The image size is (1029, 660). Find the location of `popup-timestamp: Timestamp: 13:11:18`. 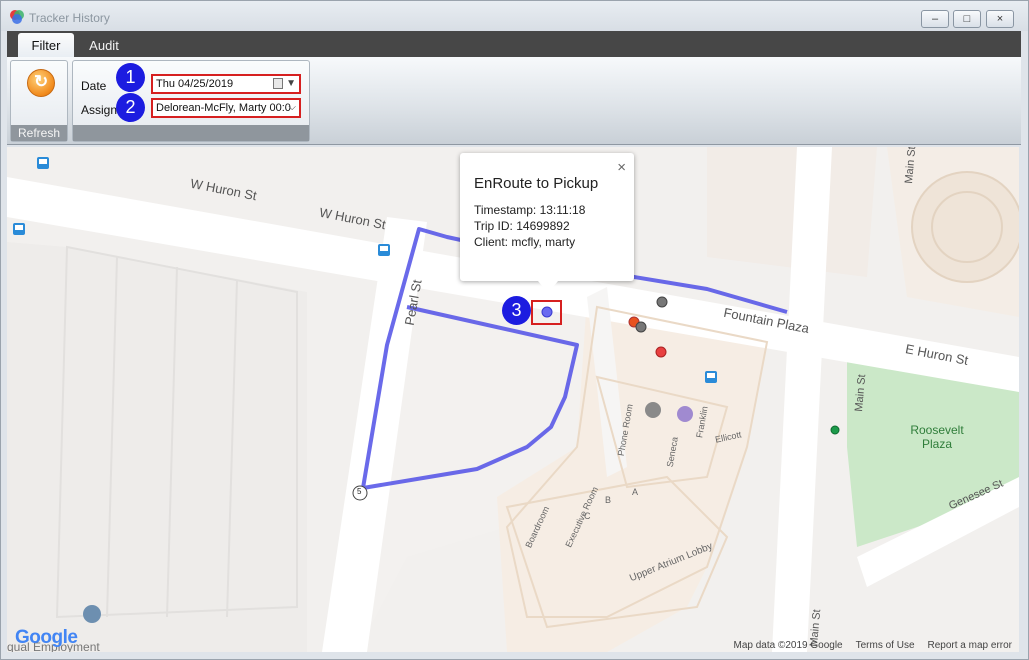

popup-timestamp: Timestamp: 13:11:18 is located at coordinates (530, 210).